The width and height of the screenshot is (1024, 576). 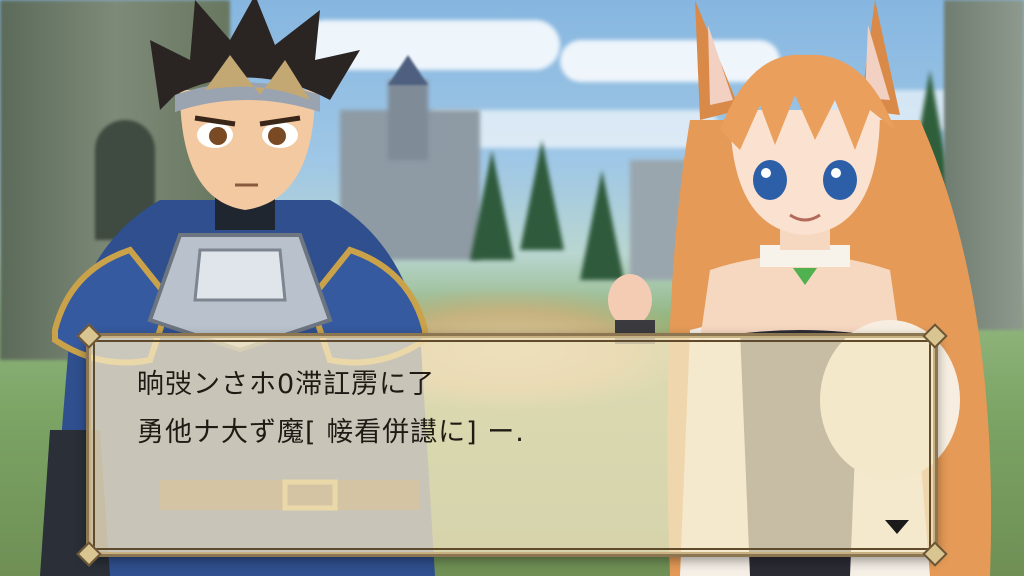 I want to click on dialogue-line-1: 晌弢ンさホ0滞訌雳に了, so click(x=286, y=384).